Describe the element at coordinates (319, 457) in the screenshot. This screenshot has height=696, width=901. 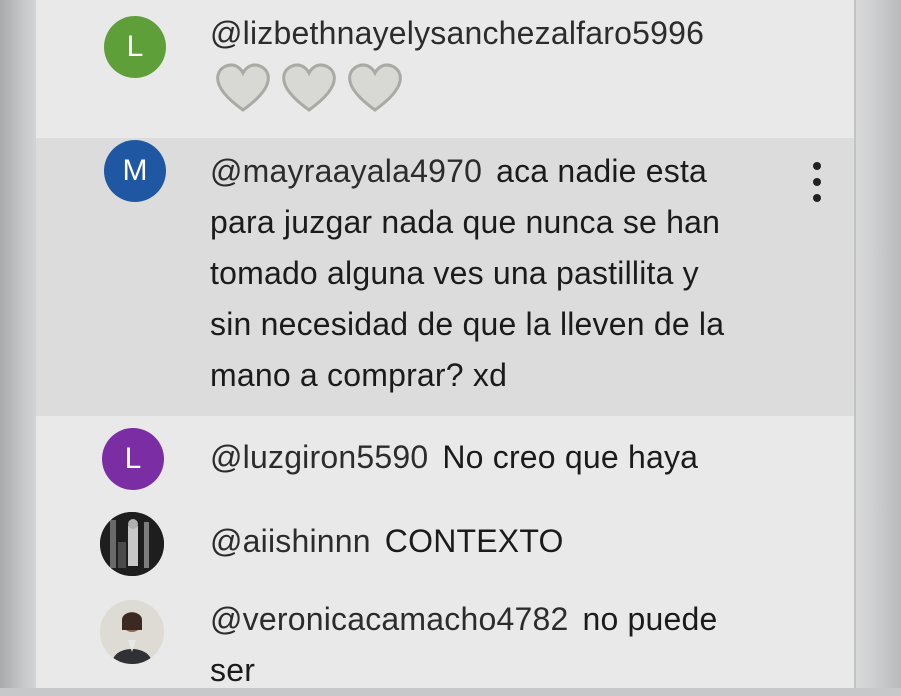
I see `author-name: @luzgiron5590` at that location.